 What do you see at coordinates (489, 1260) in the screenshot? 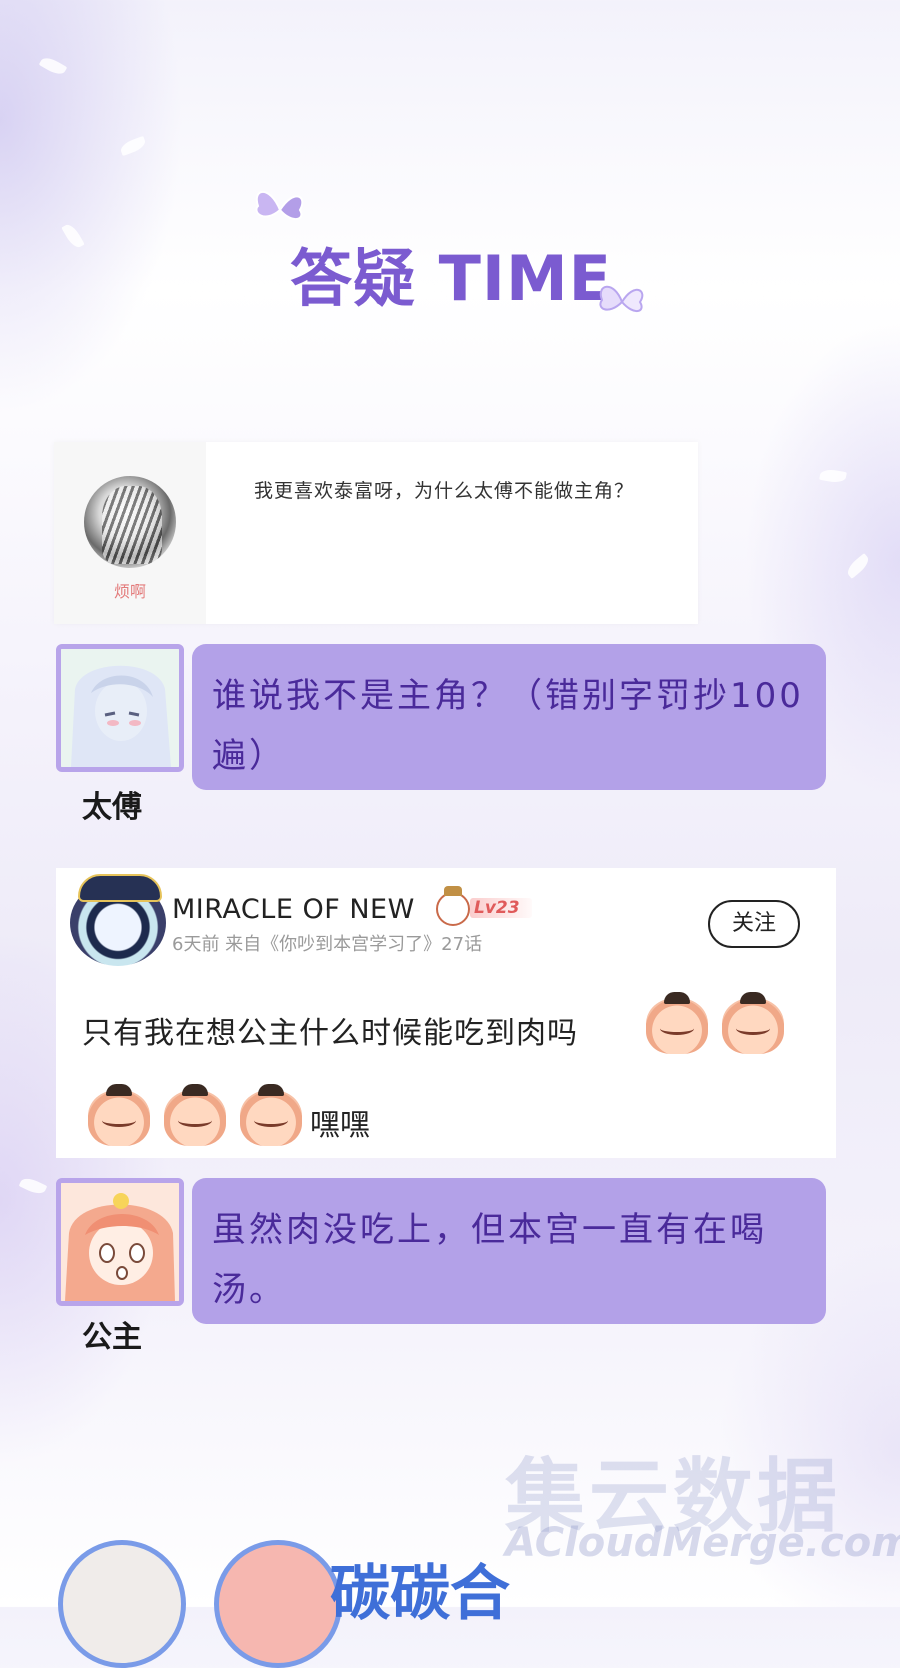
I see `answer-text: 虽然肉没吃上，但本宫一直有在喝汤。` at bounding box center [489, 1260].